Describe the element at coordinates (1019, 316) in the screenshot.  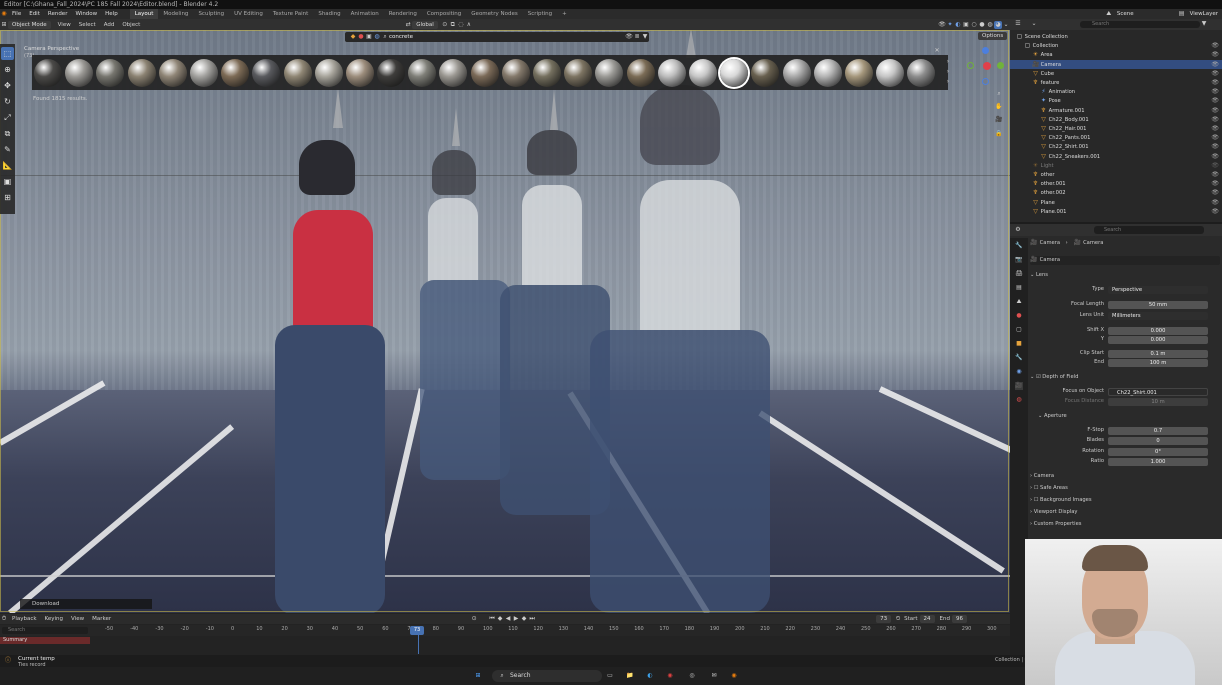
I see `world-tab-icon: ●` at that location.